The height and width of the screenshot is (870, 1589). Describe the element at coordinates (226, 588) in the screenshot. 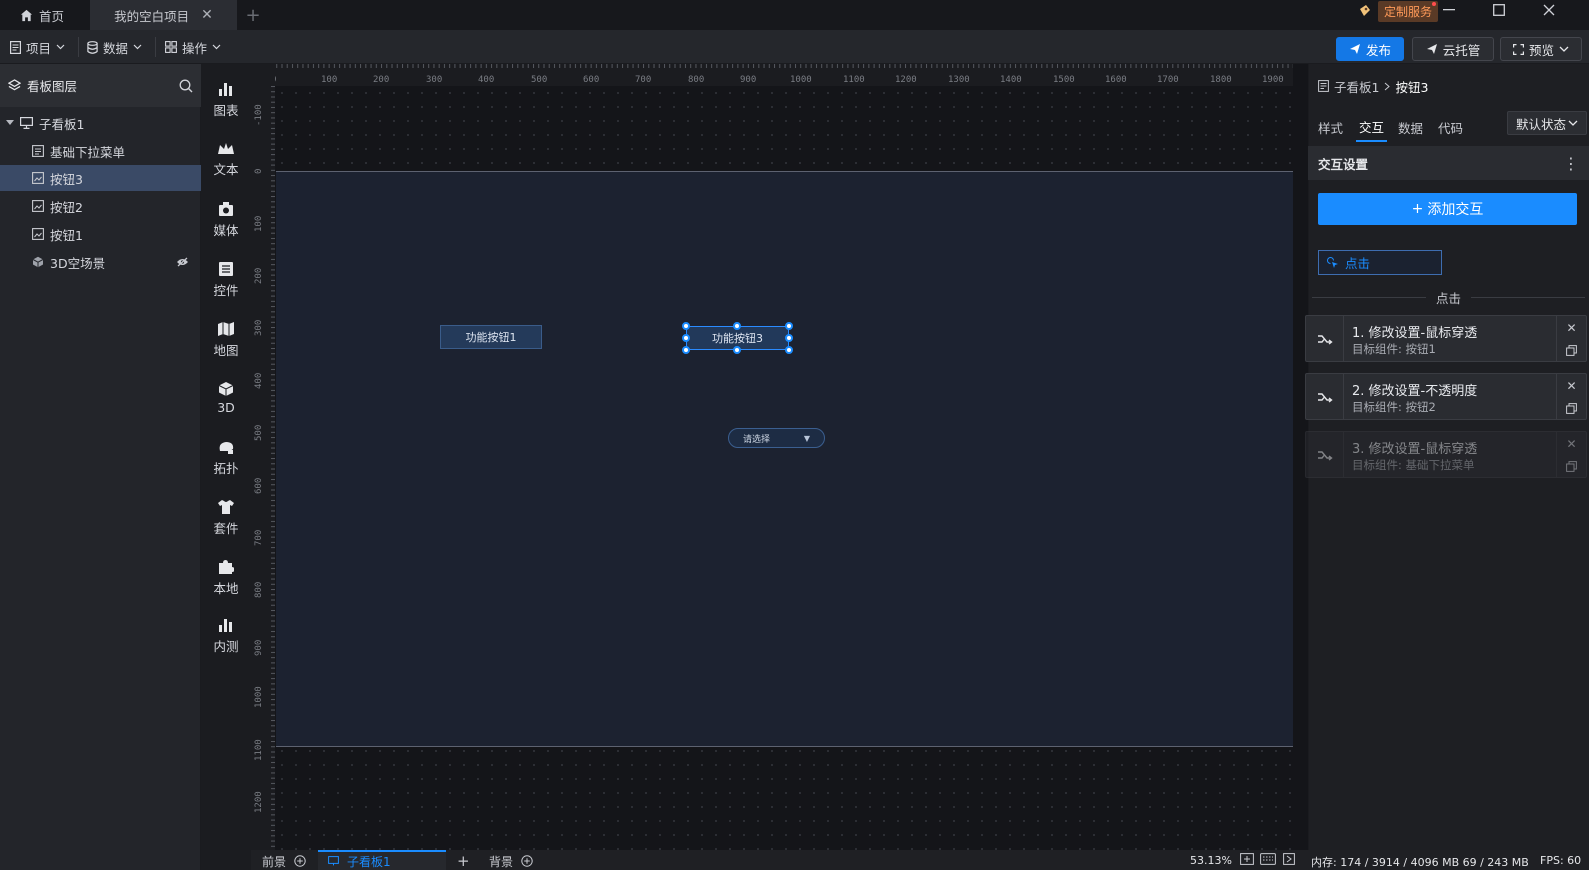

I see `component-label: 本地` at that location.